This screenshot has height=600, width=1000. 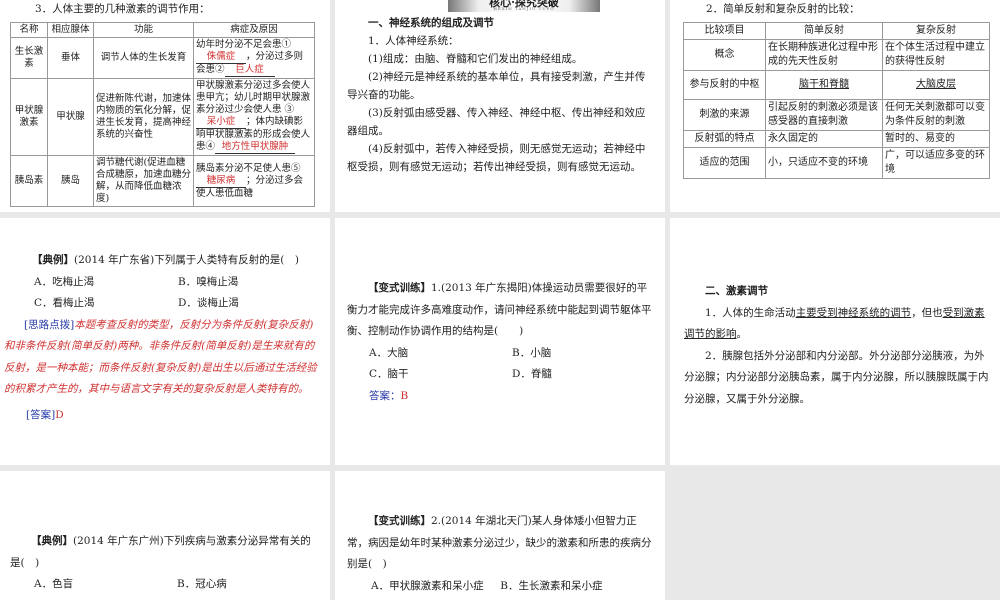 I want to click on question-text: (2014 年广东省)下列属于人类特有反射的是( ), so click(x=186, y=260).